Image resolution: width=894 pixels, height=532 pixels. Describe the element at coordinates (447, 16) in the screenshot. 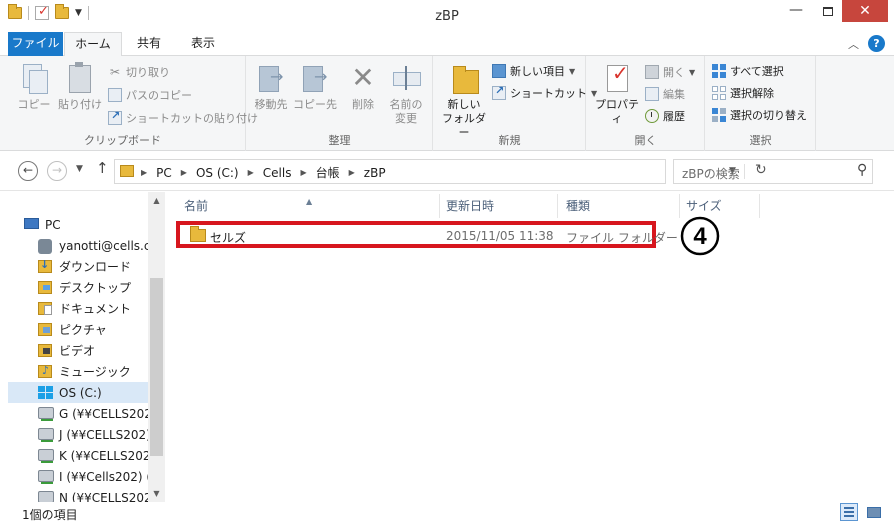

I see `title-bar: ▼ zBP — ✕` at that location.